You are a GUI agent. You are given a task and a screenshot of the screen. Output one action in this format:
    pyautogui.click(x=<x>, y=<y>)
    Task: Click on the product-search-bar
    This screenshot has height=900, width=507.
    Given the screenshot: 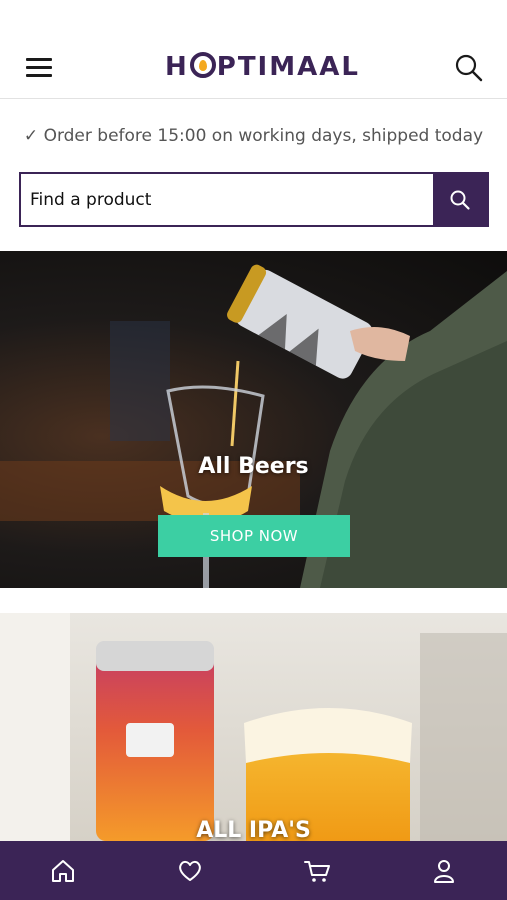 What is the action you would take?
    pyautogui.click(x=254, y=199)
    